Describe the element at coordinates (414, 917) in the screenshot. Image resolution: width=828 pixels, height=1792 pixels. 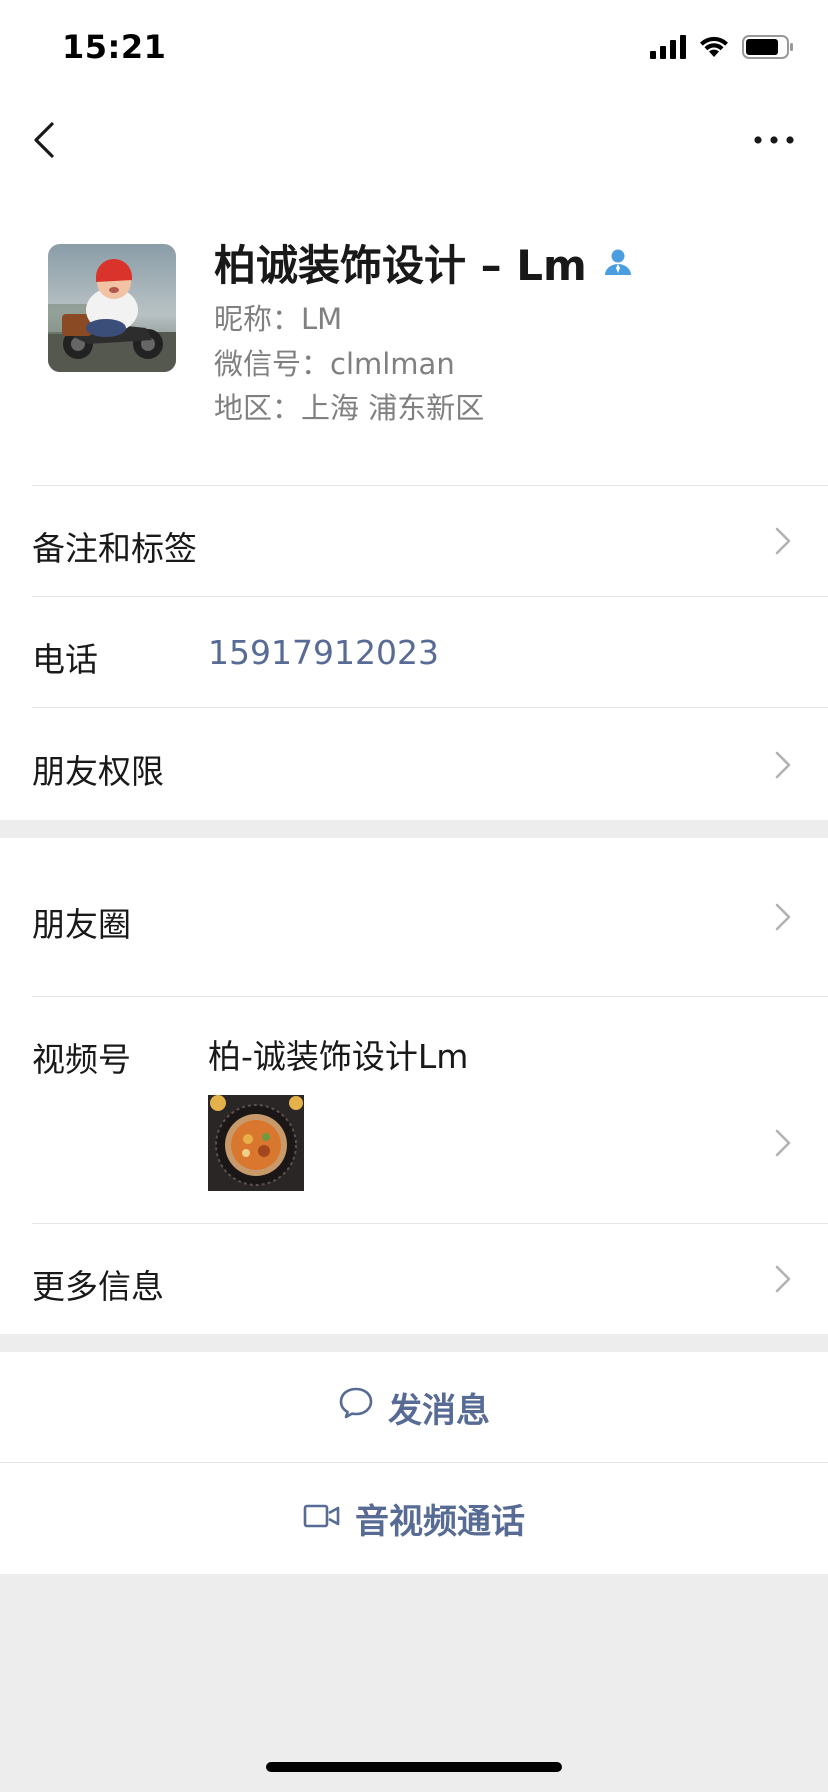
I see `moments-row: 朋友圈` at that location.